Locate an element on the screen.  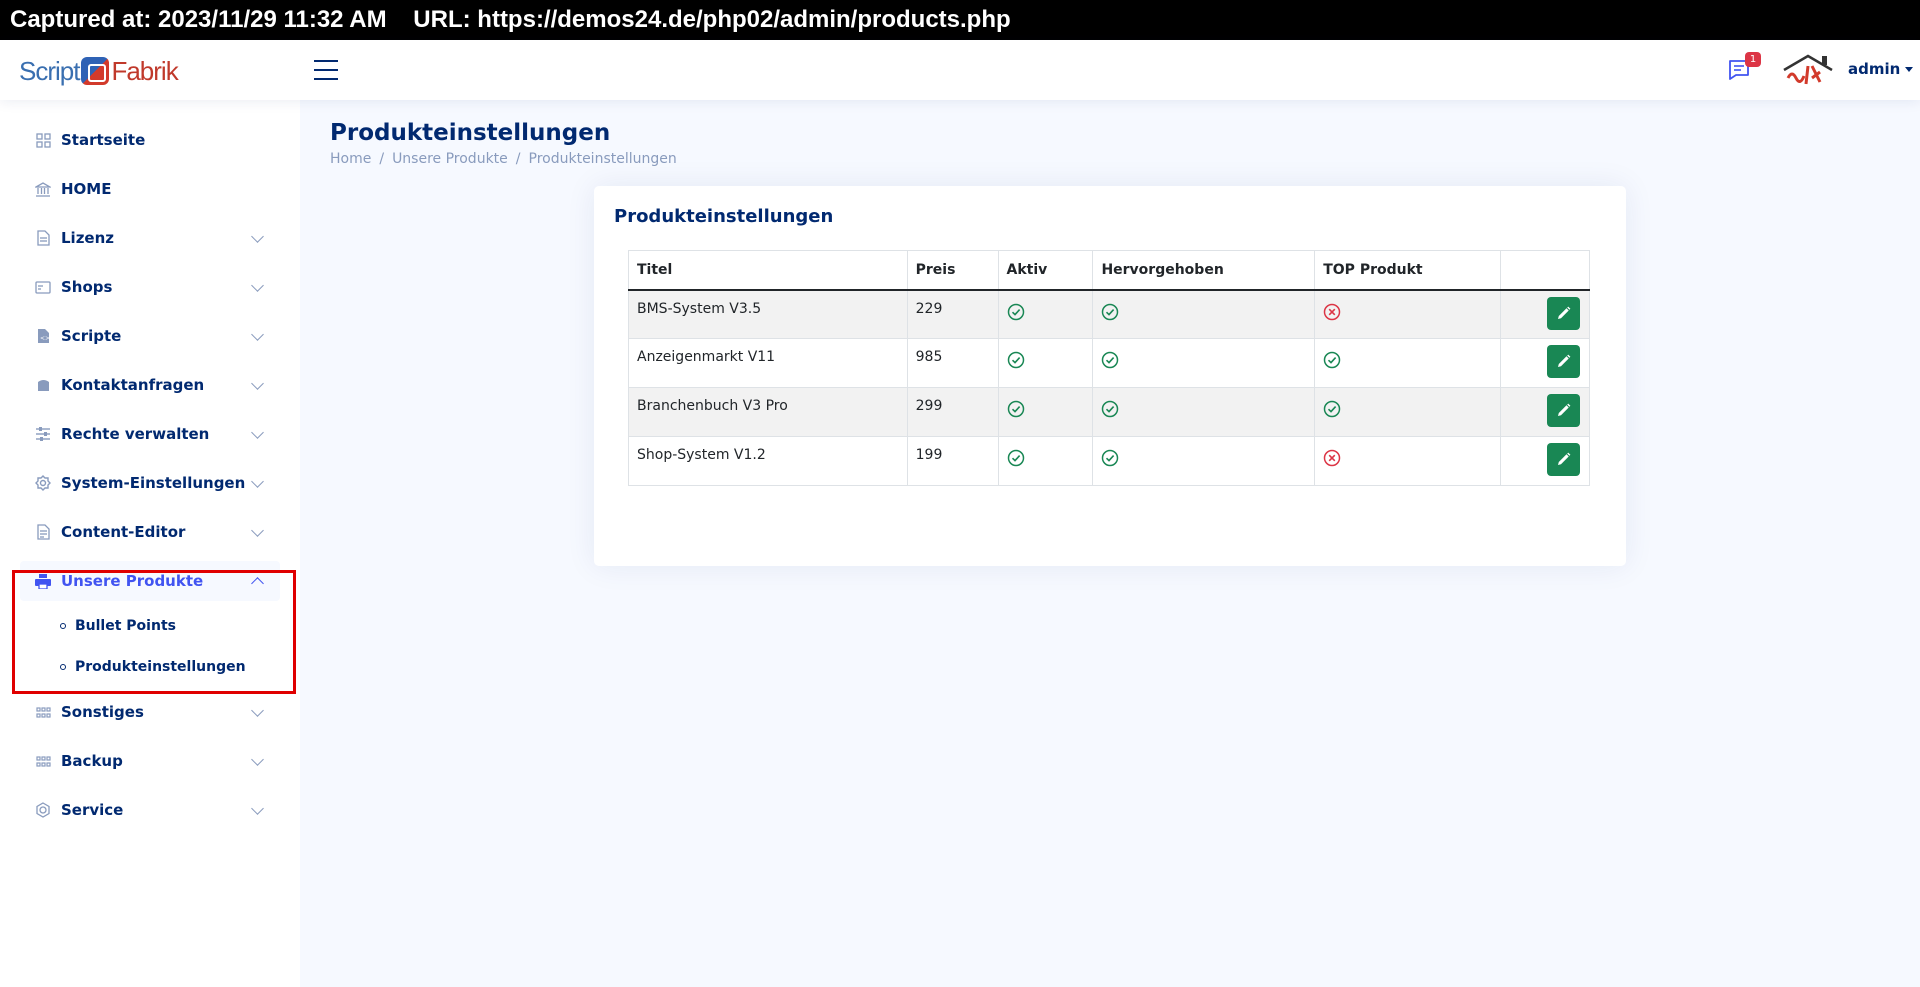
user-menu: admin is located at coordinates (1848, 69).